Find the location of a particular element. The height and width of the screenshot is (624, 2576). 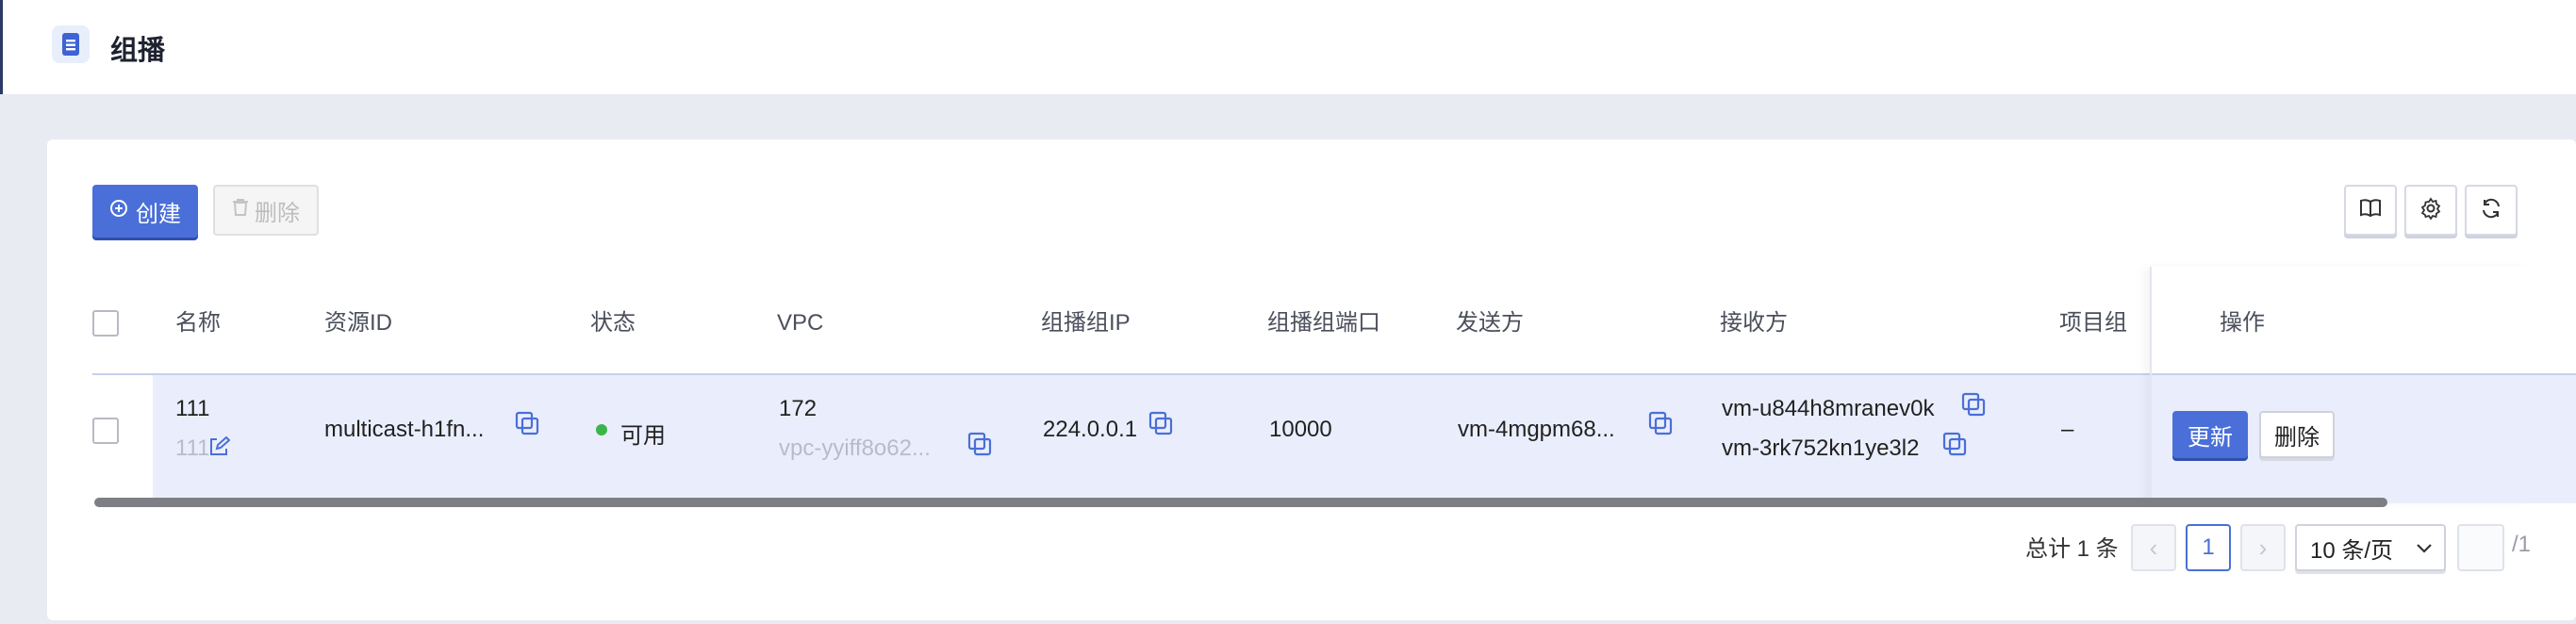

refresh-button is located at coordinates (2491, 210).